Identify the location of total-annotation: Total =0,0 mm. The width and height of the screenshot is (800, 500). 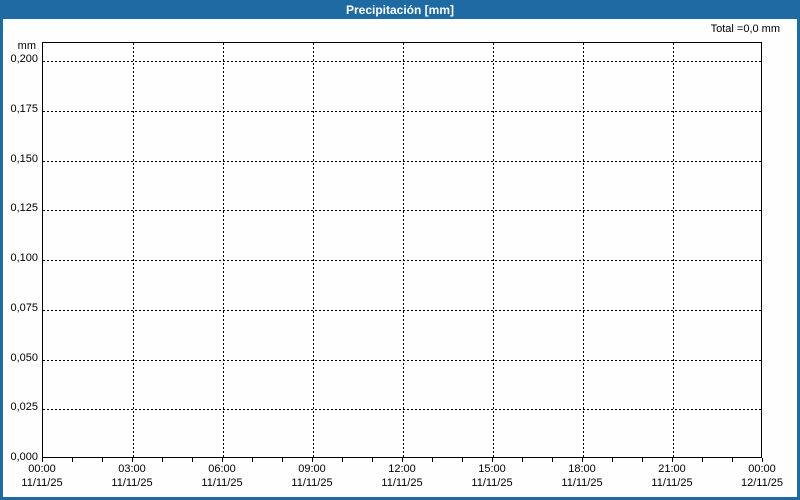
(745, 29).